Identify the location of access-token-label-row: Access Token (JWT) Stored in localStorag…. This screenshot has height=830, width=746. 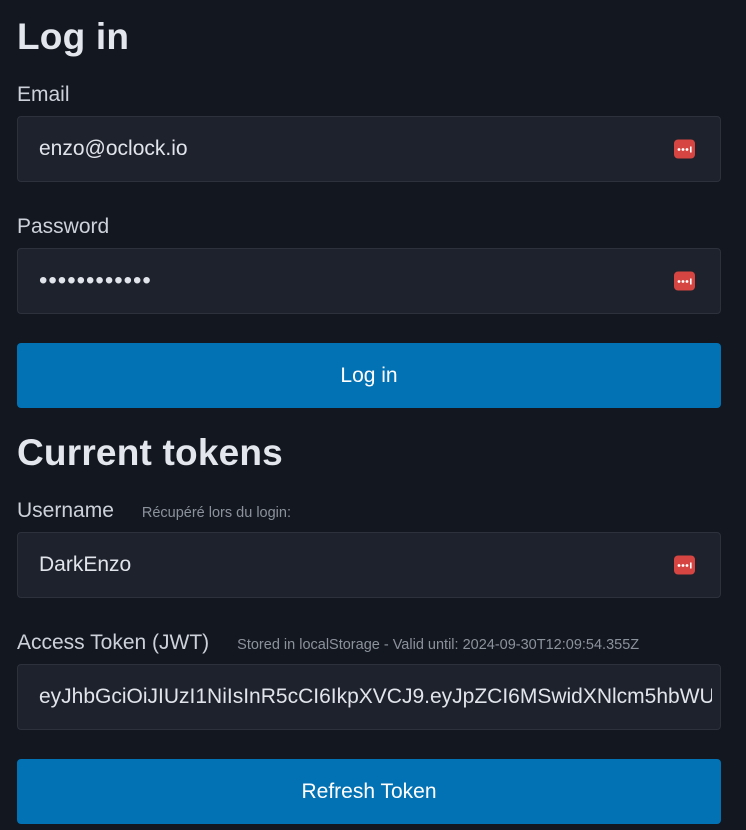
(369, 643).